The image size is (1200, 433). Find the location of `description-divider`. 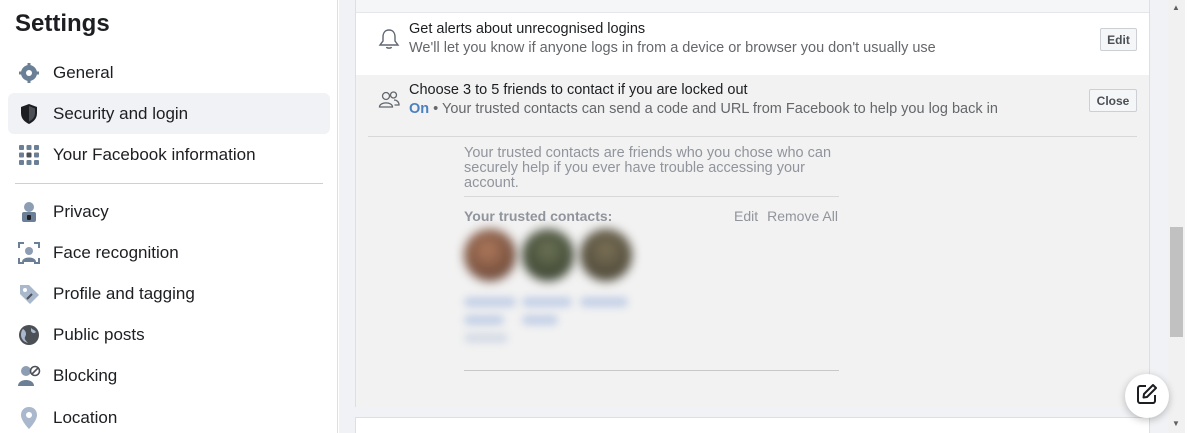

description-divider is located at coordinates (651, 196).